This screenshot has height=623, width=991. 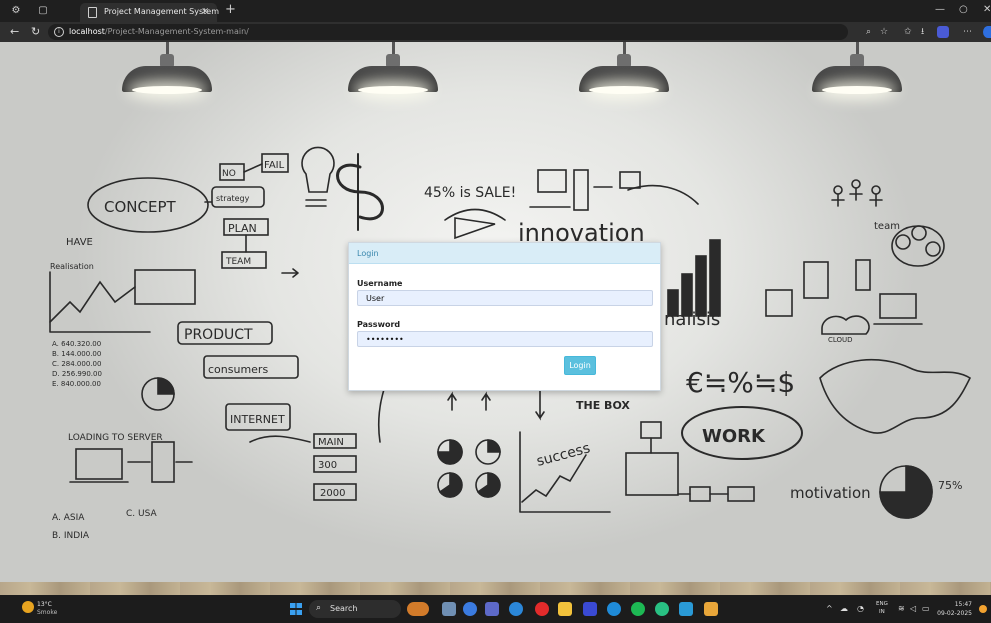 I want to click on new-tab-icon: +, so click(x=230, y=10).